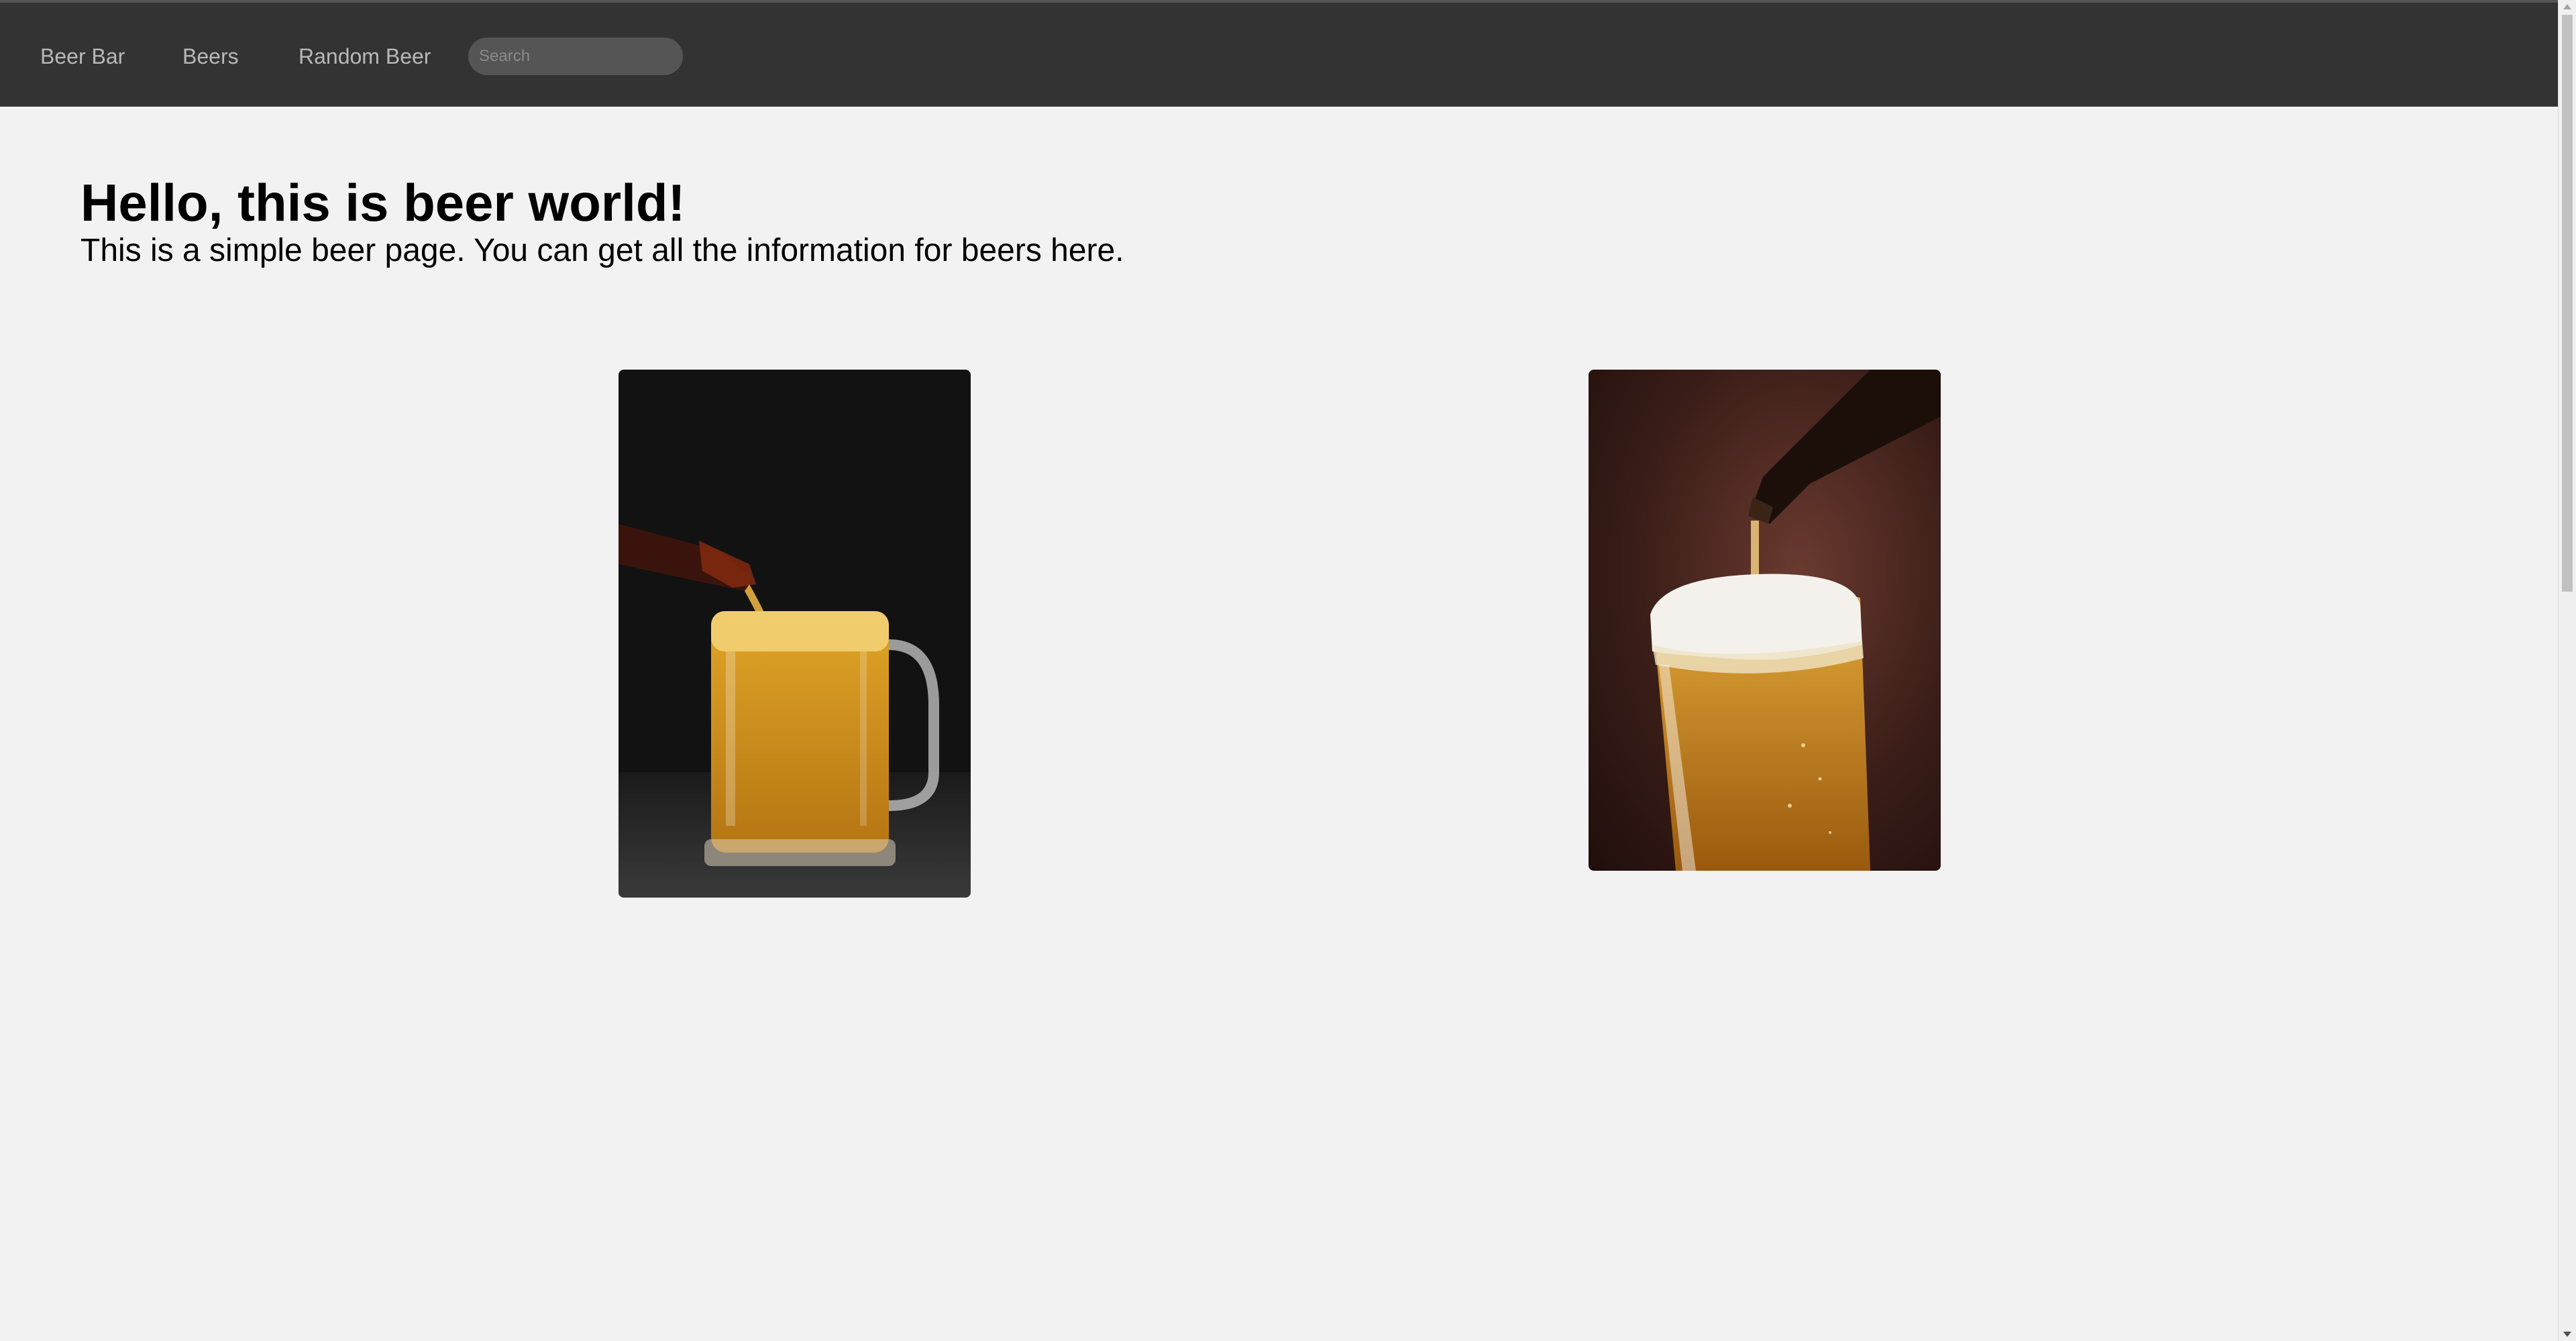 The image size is (2576, 1341). Describe the element at coordinates (383, 203) in the screenshot. I see `page-title: Hello, this is beer world!` at that location.